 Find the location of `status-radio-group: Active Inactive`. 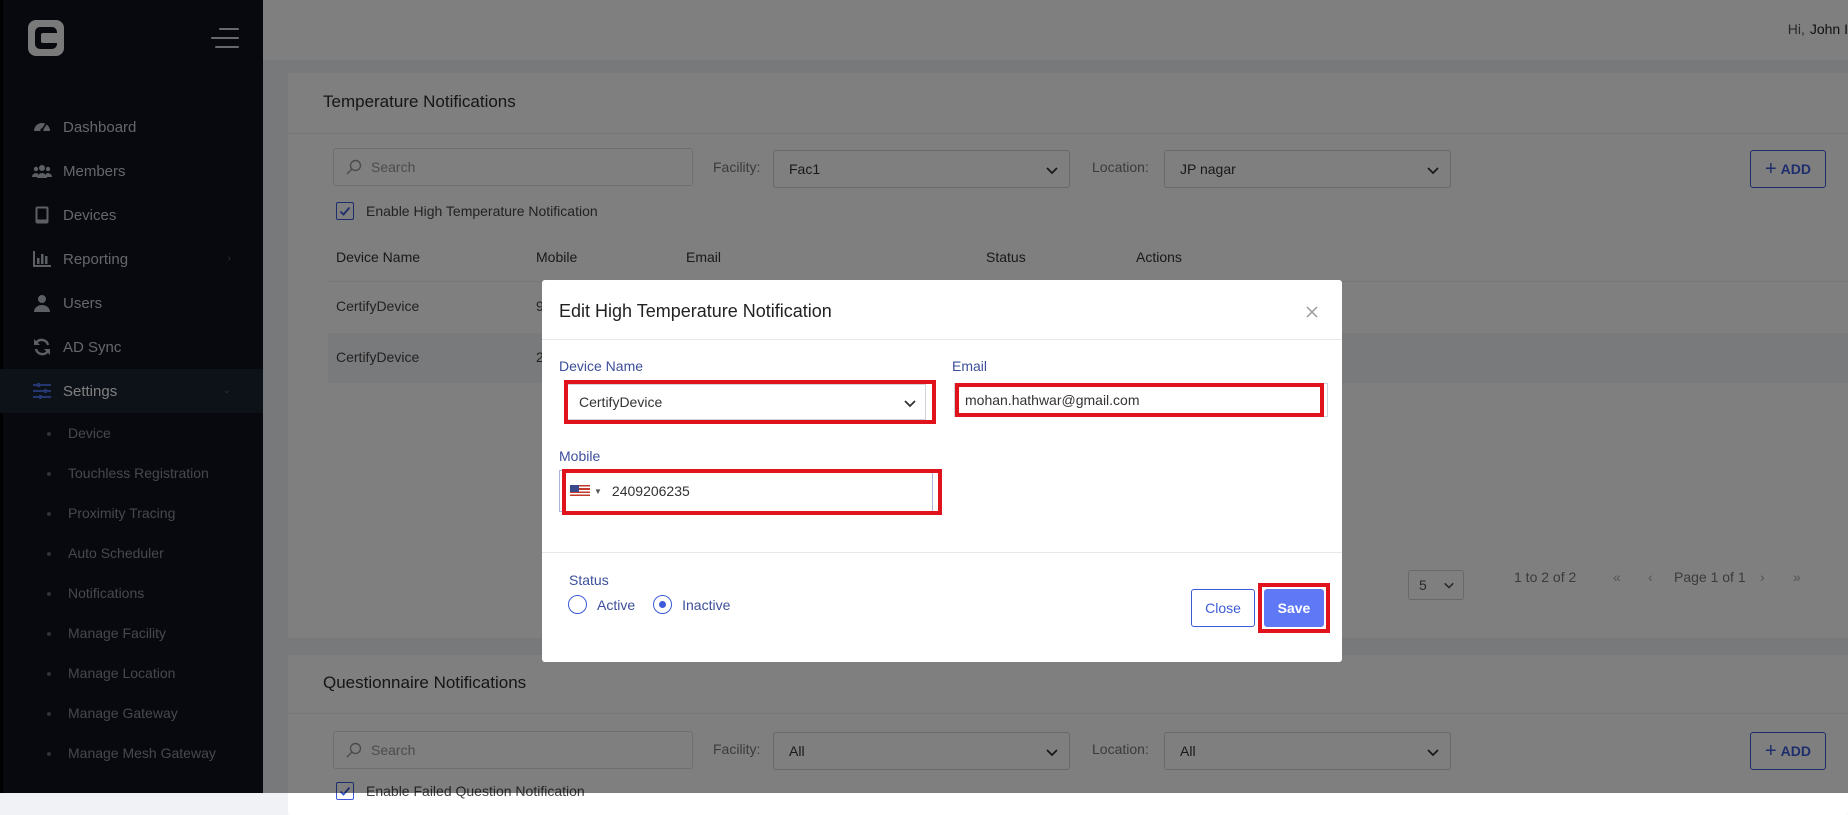

status-radio-group: Active Inactive is located at coordinates (649, 604).